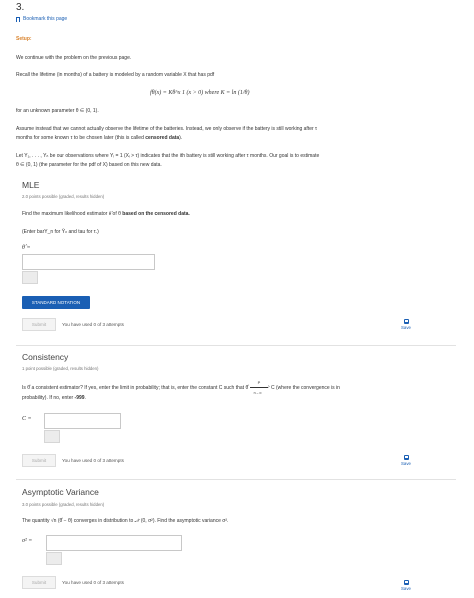  What do you see at coordinates (406, 585) in the screenshot?
I see `asymptotic-save-button: Save` at bounding box center [406, 585].